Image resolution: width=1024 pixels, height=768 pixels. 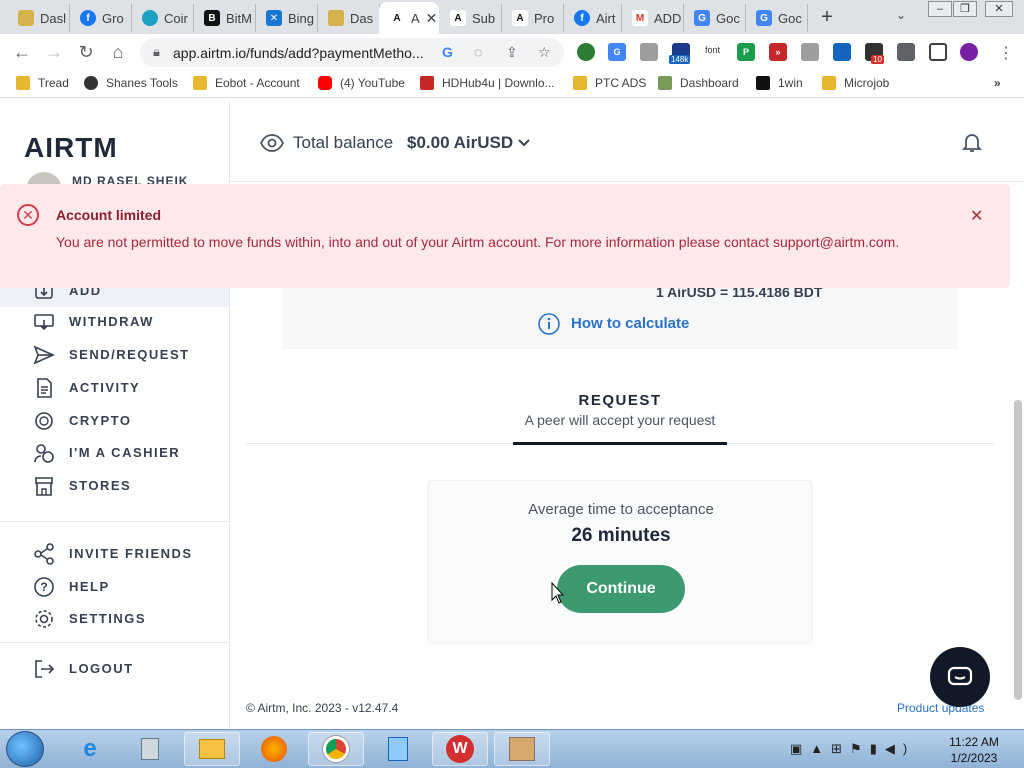 I want to click on bookmark-star-icon: ☆, so click(x=544, y=52).